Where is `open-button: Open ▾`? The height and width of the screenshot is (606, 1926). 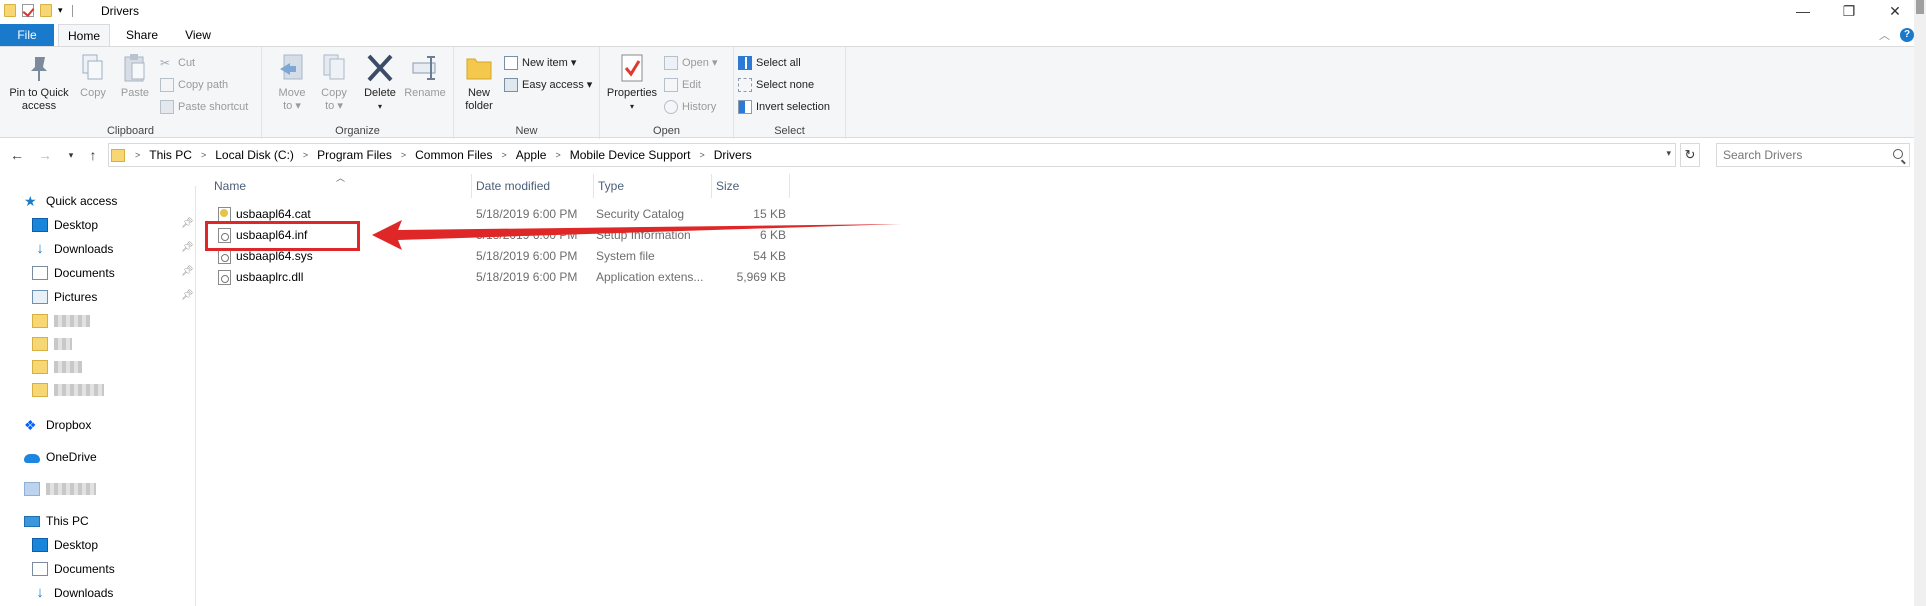 open-button: Open ▾ is located at coordinates (691, 63).